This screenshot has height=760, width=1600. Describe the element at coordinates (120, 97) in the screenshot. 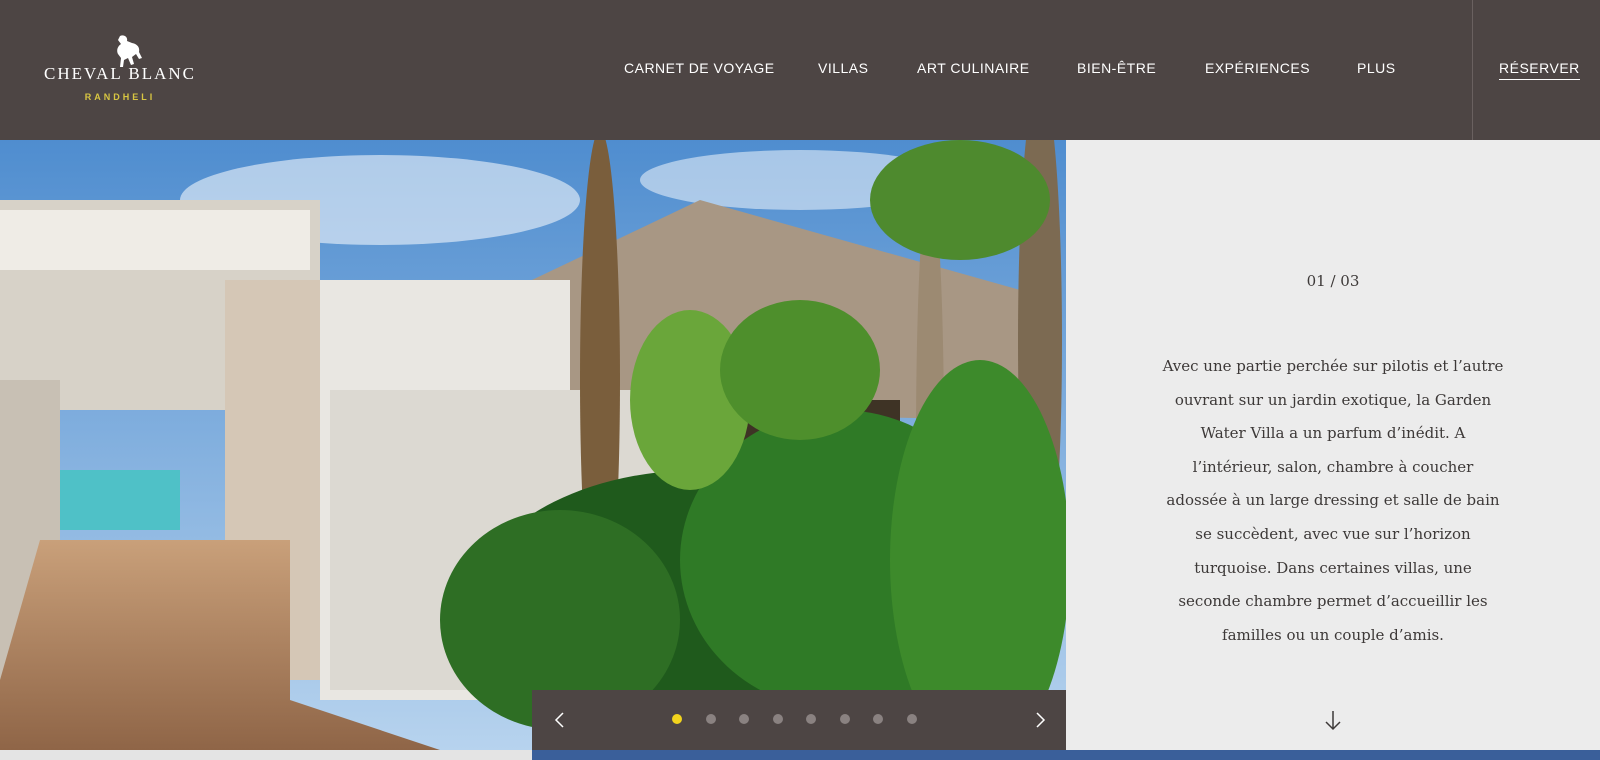

I see `brand-location: RANDHELI` at that location.